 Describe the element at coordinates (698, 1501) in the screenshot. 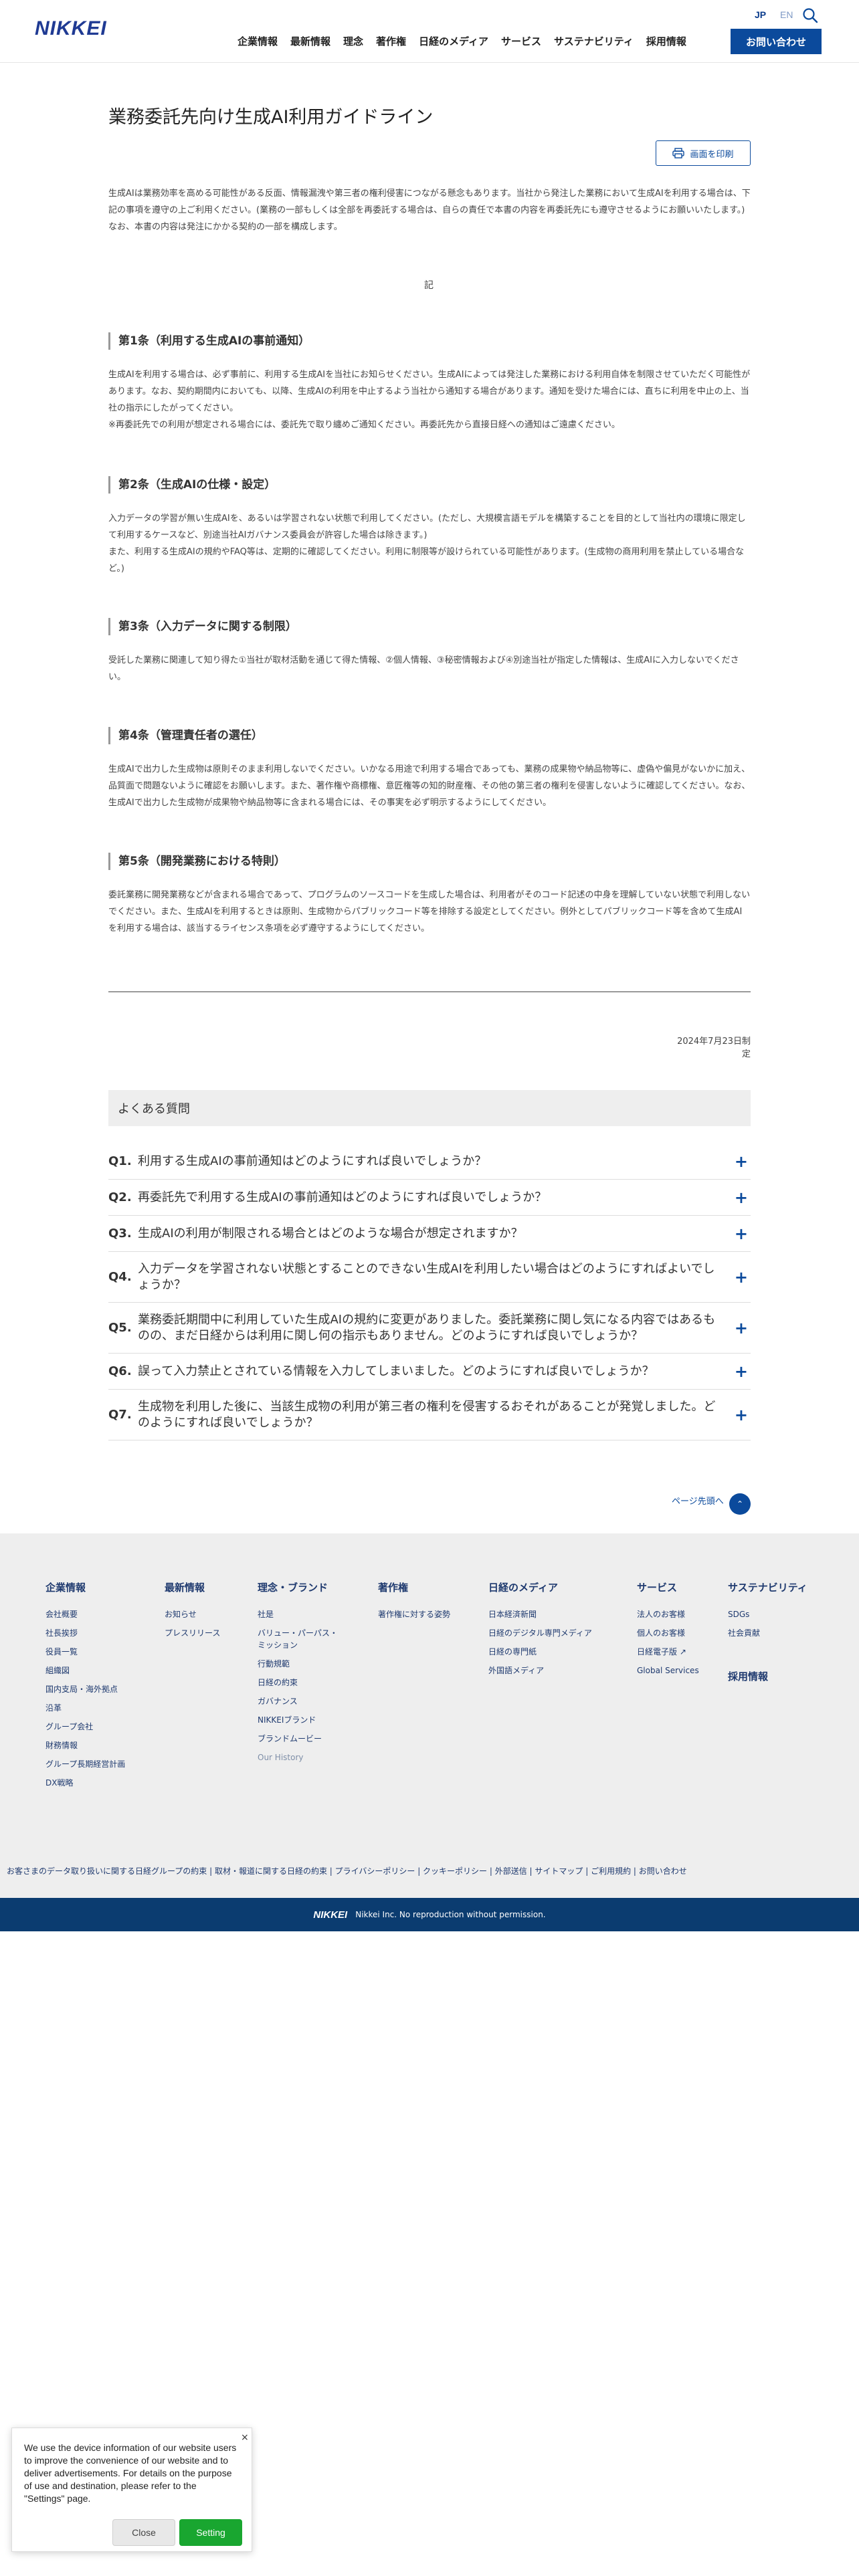

I see `page-top-link: ページ先頭へ` at that location.